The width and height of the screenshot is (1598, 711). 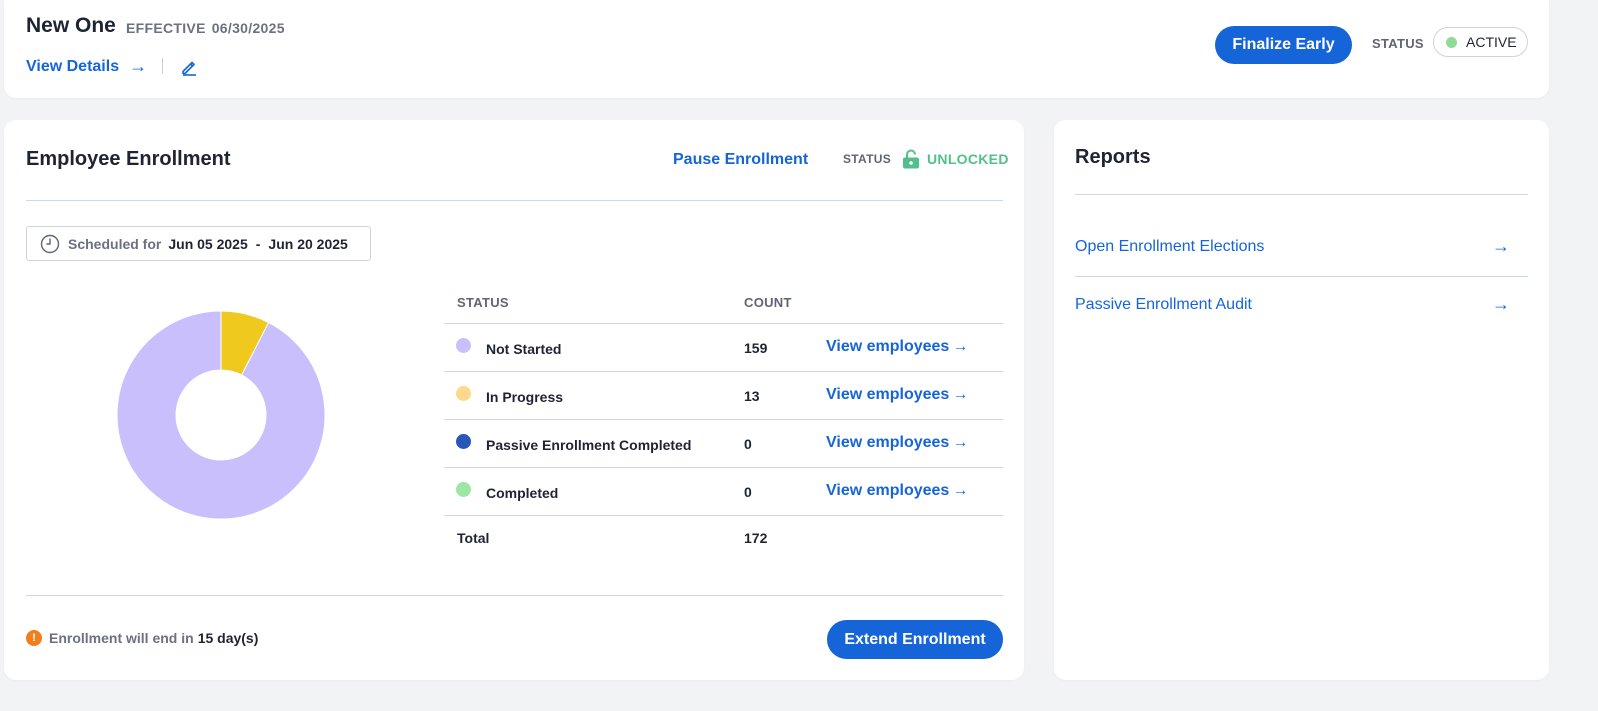 What do you see at coordinates (723, 536) in the screenshot?
I see `table-total-row: Total 172` at bounding box center [723, 536].